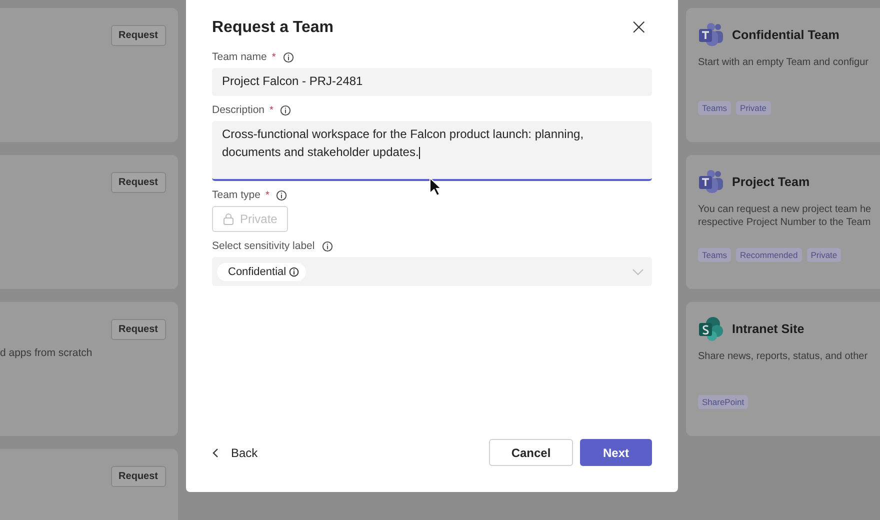 This screenshot has height=520, width=880. I want to click on card-description: You can request a new project team he, so click(785, 209).